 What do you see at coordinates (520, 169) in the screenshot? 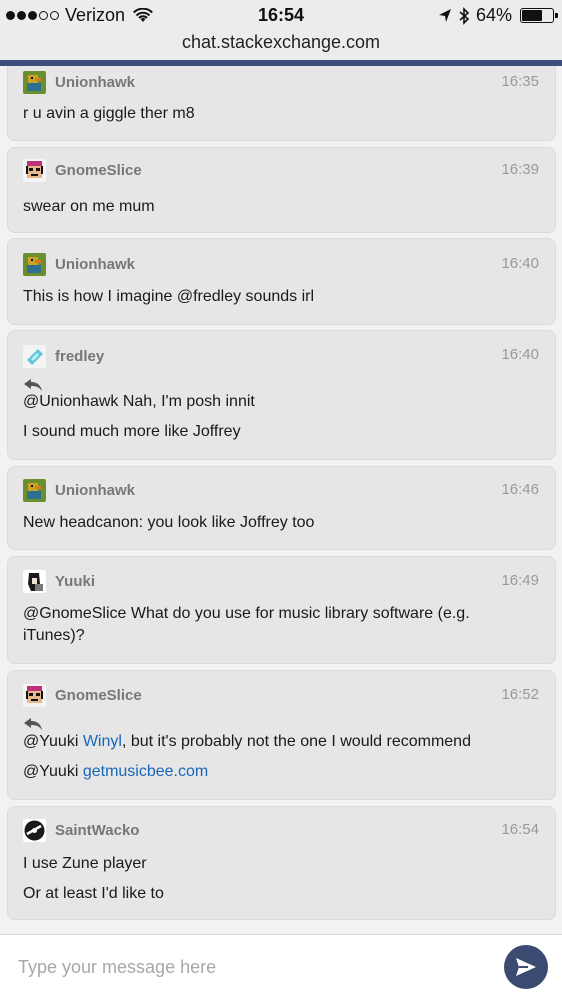
I see `timestamp: 16:39` at bounding box center [520, 169].